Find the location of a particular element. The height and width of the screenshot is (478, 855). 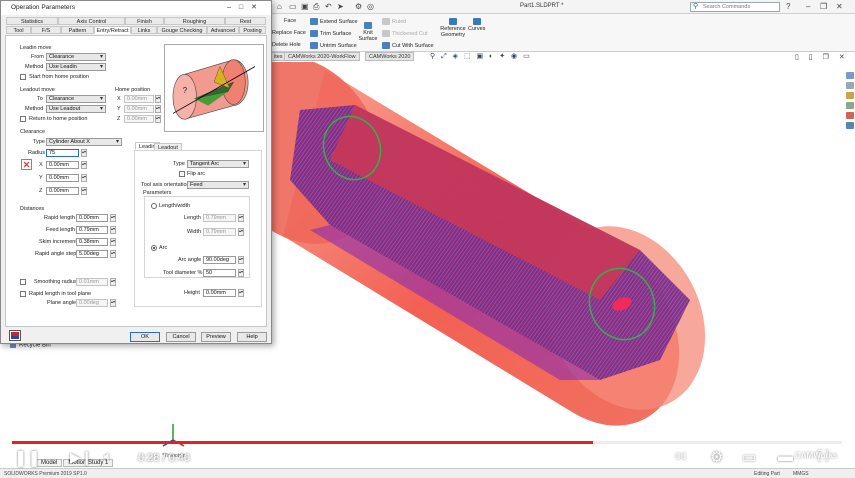

arc-radio is located at coordinates (154, 248).